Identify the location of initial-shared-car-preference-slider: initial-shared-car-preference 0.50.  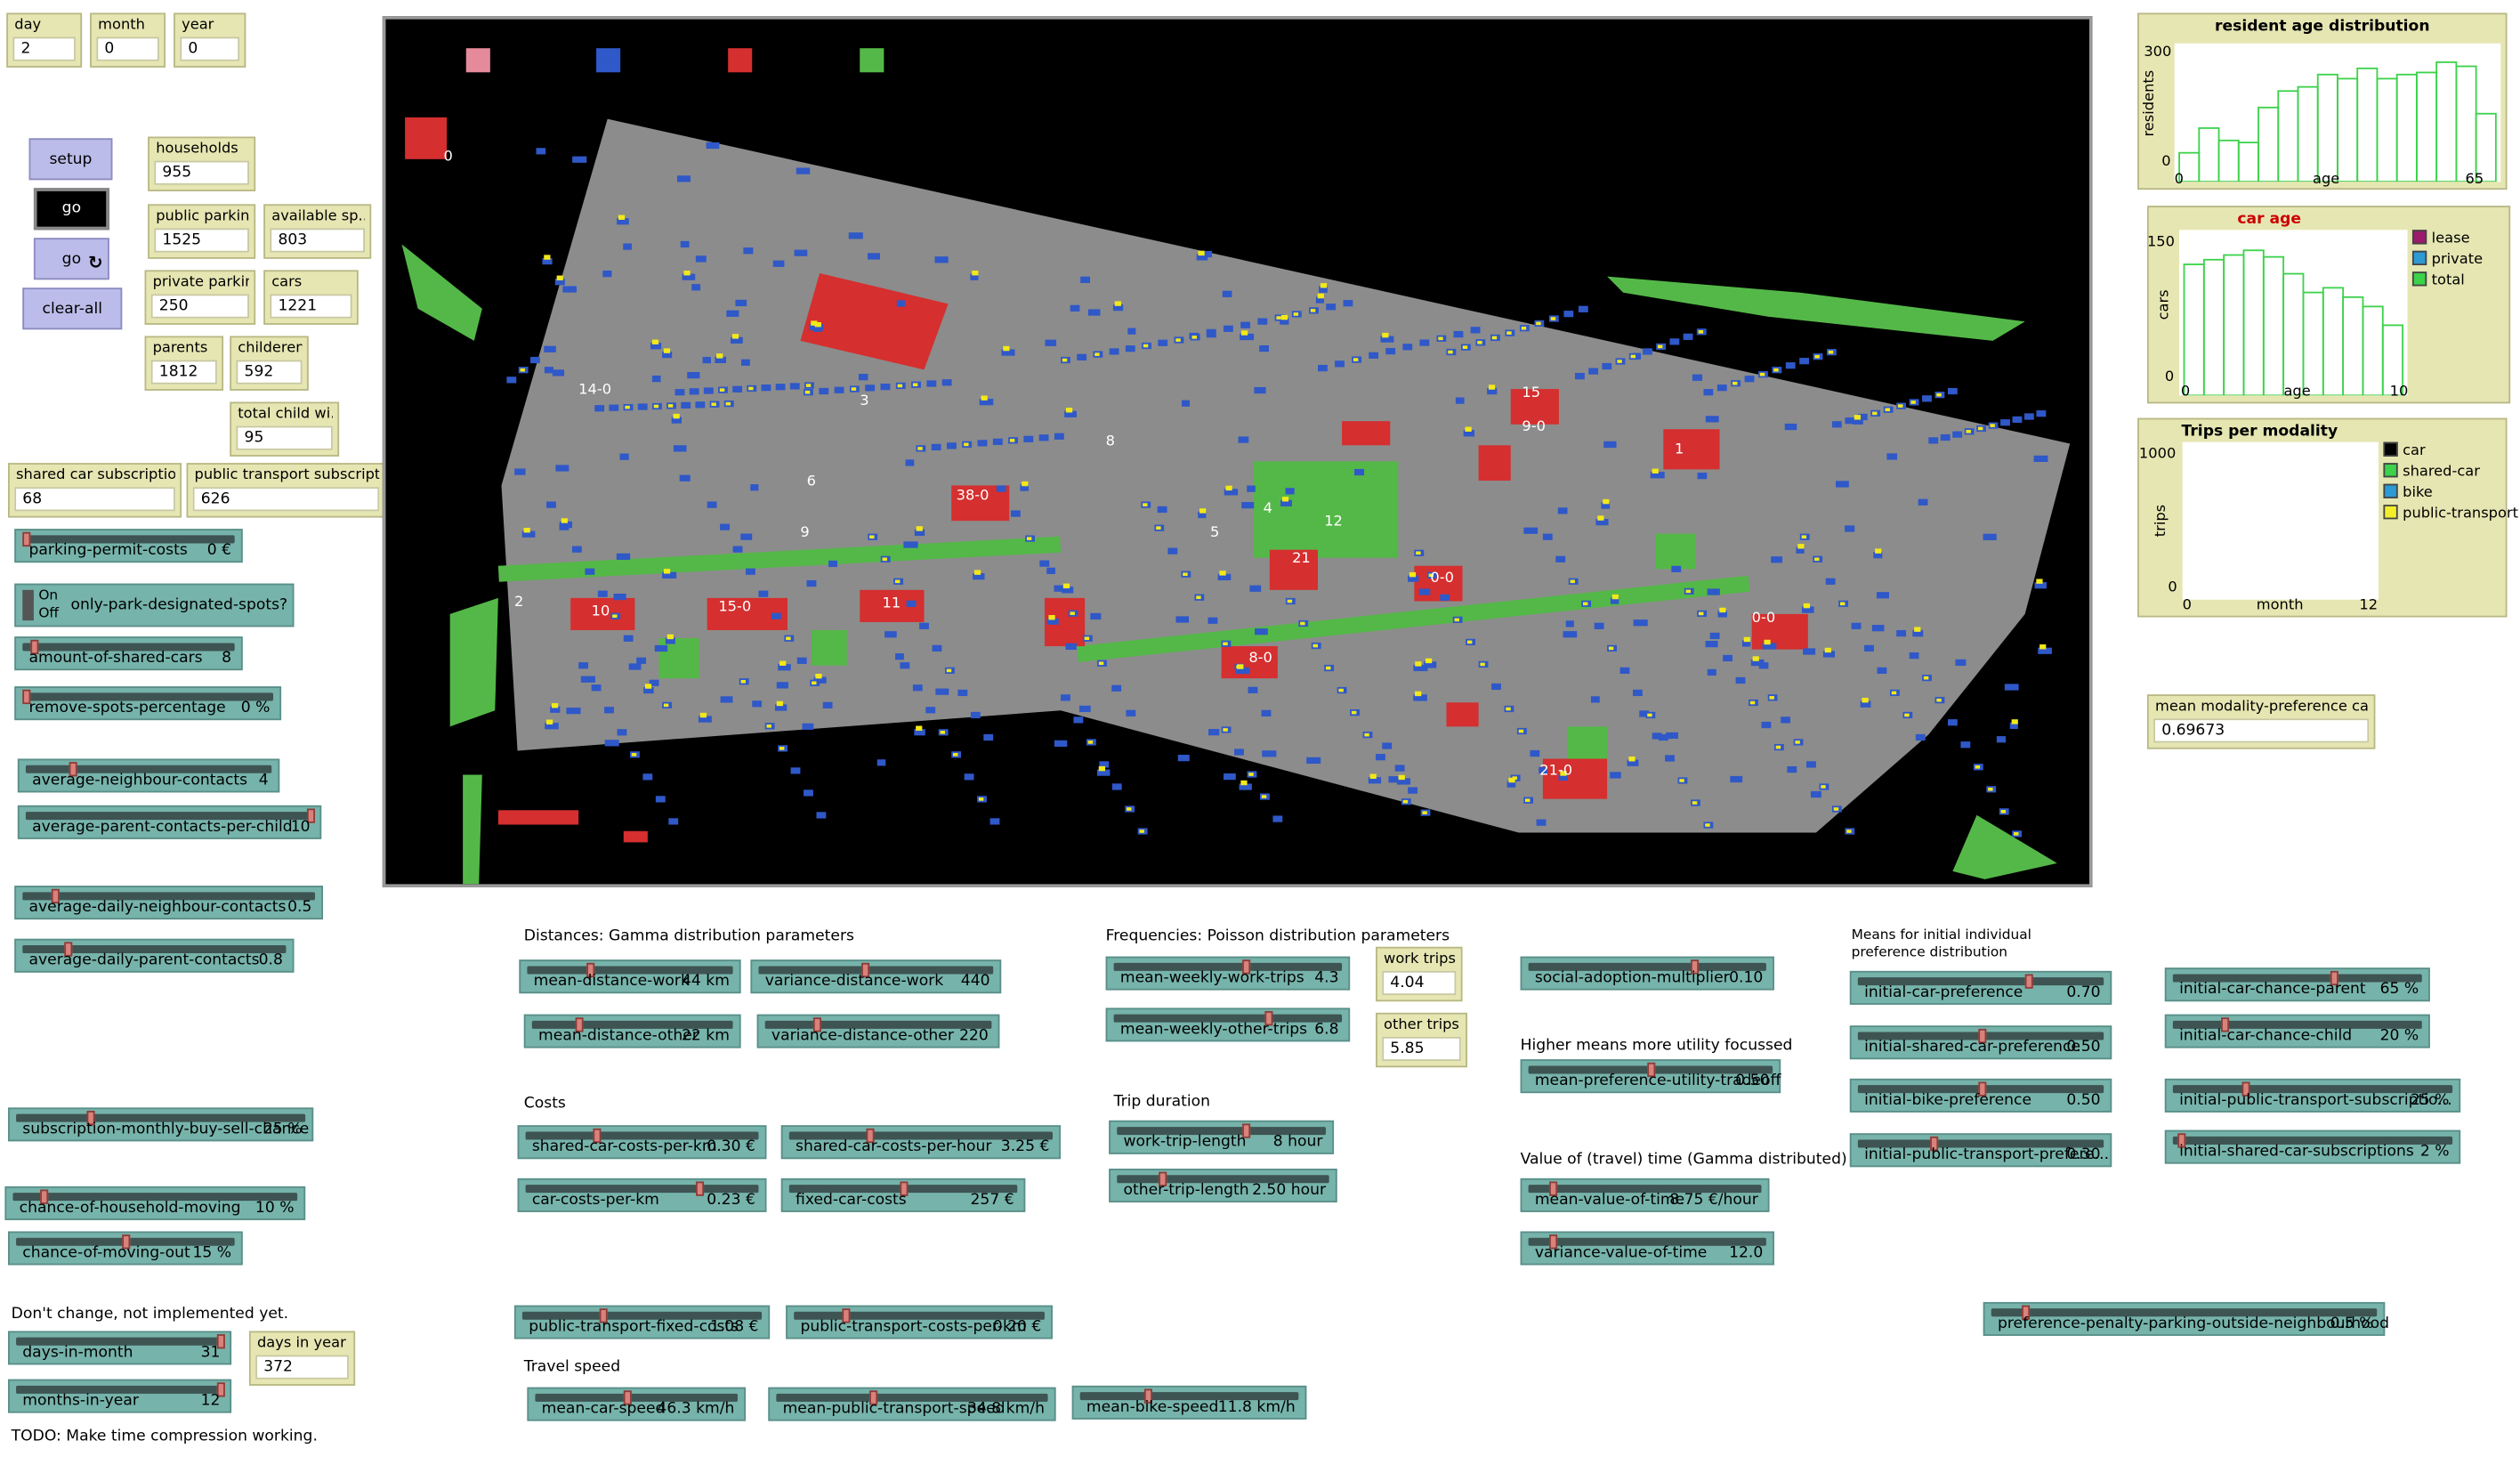
(1980, 1042).